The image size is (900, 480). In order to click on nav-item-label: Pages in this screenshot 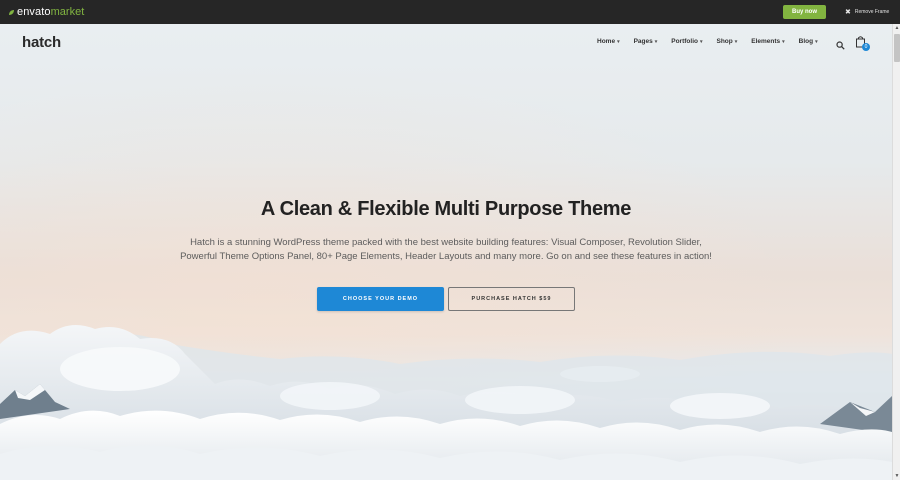, I will do `click(643, 41)`.